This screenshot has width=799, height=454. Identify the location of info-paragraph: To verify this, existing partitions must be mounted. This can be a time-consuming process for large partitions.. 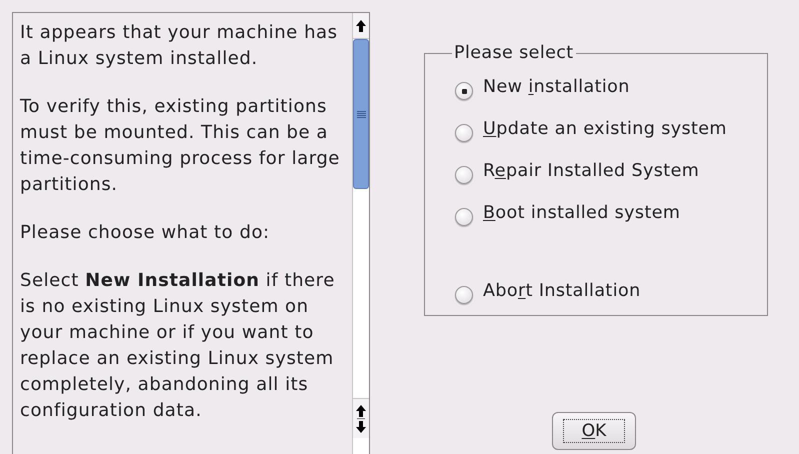
(180, 146).